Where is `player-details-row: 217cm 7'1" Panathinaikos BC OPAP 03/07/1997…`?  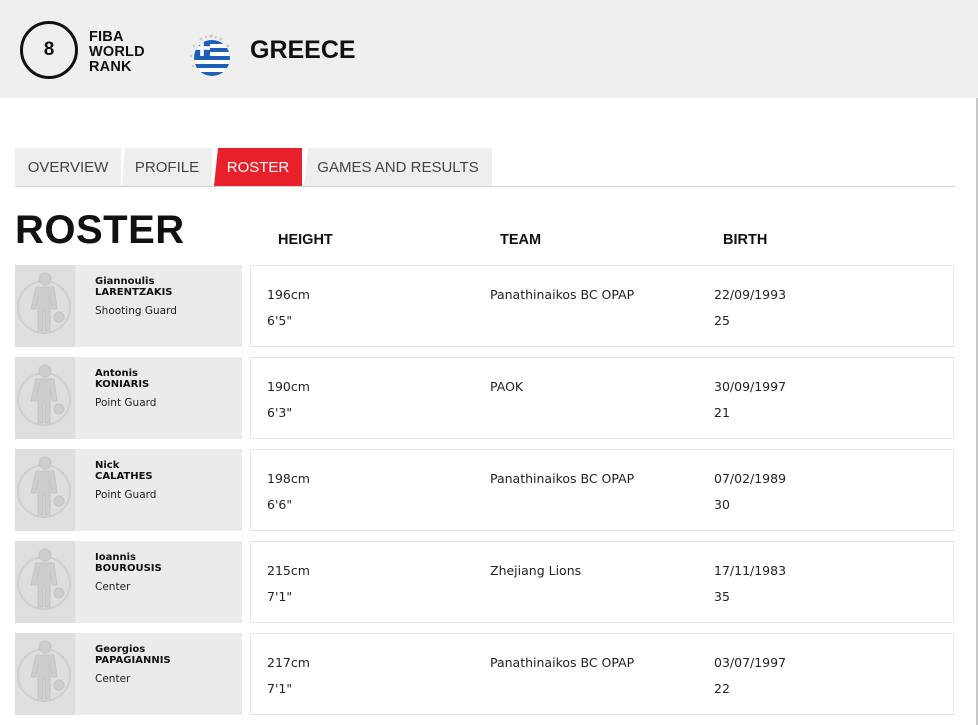 player-details-row: 217cm 7'1" Panathinaikos BC OPAP 03/07/1997… is located at coordinates (602, 674).